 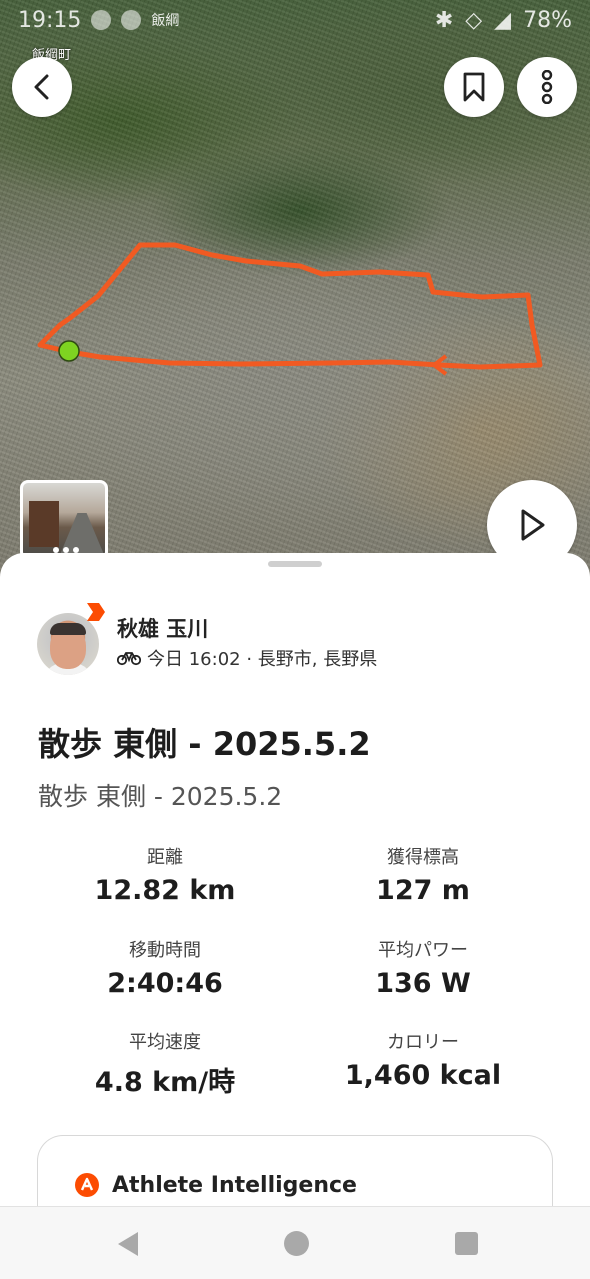 I want to click on status-bar: 19:15 飯綱 ✱ ◇ ◢ 78%, so click(x=295, y=20).